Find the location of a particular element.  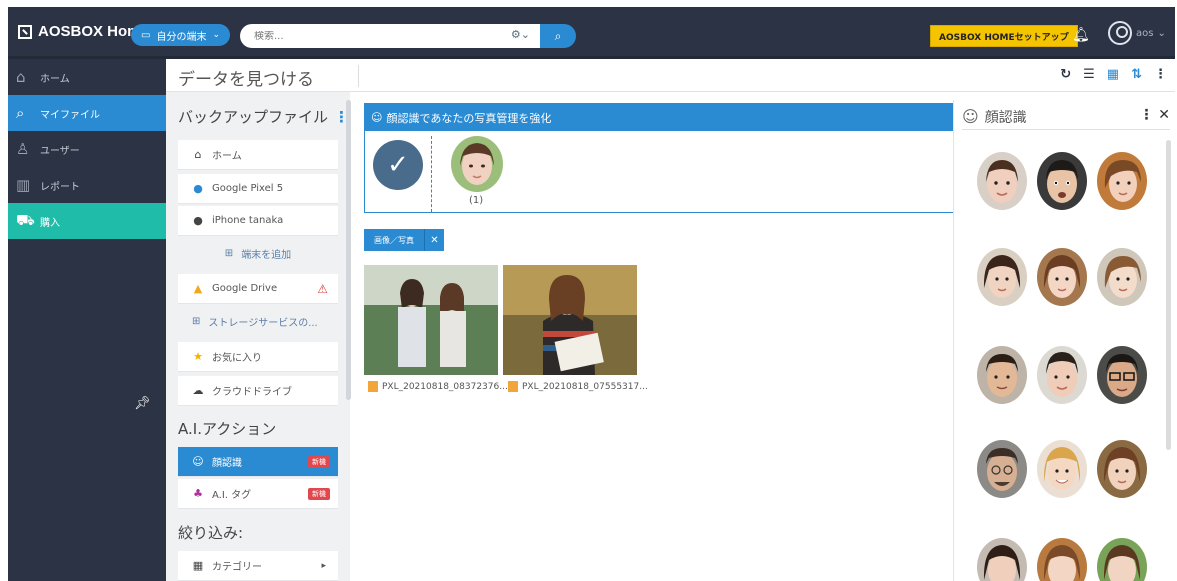

avatar is located at coordinates (1120, 33).